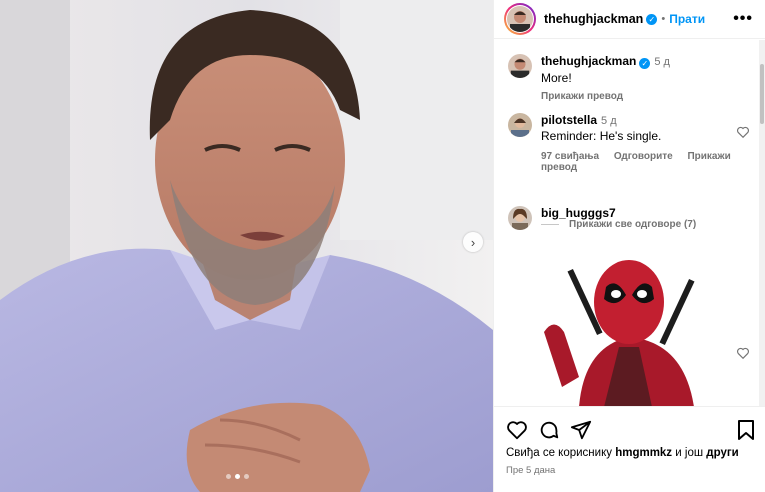  Describe the element at coordinates (556, 78) in the screenshot. I see `caption-text: More!` at that location.